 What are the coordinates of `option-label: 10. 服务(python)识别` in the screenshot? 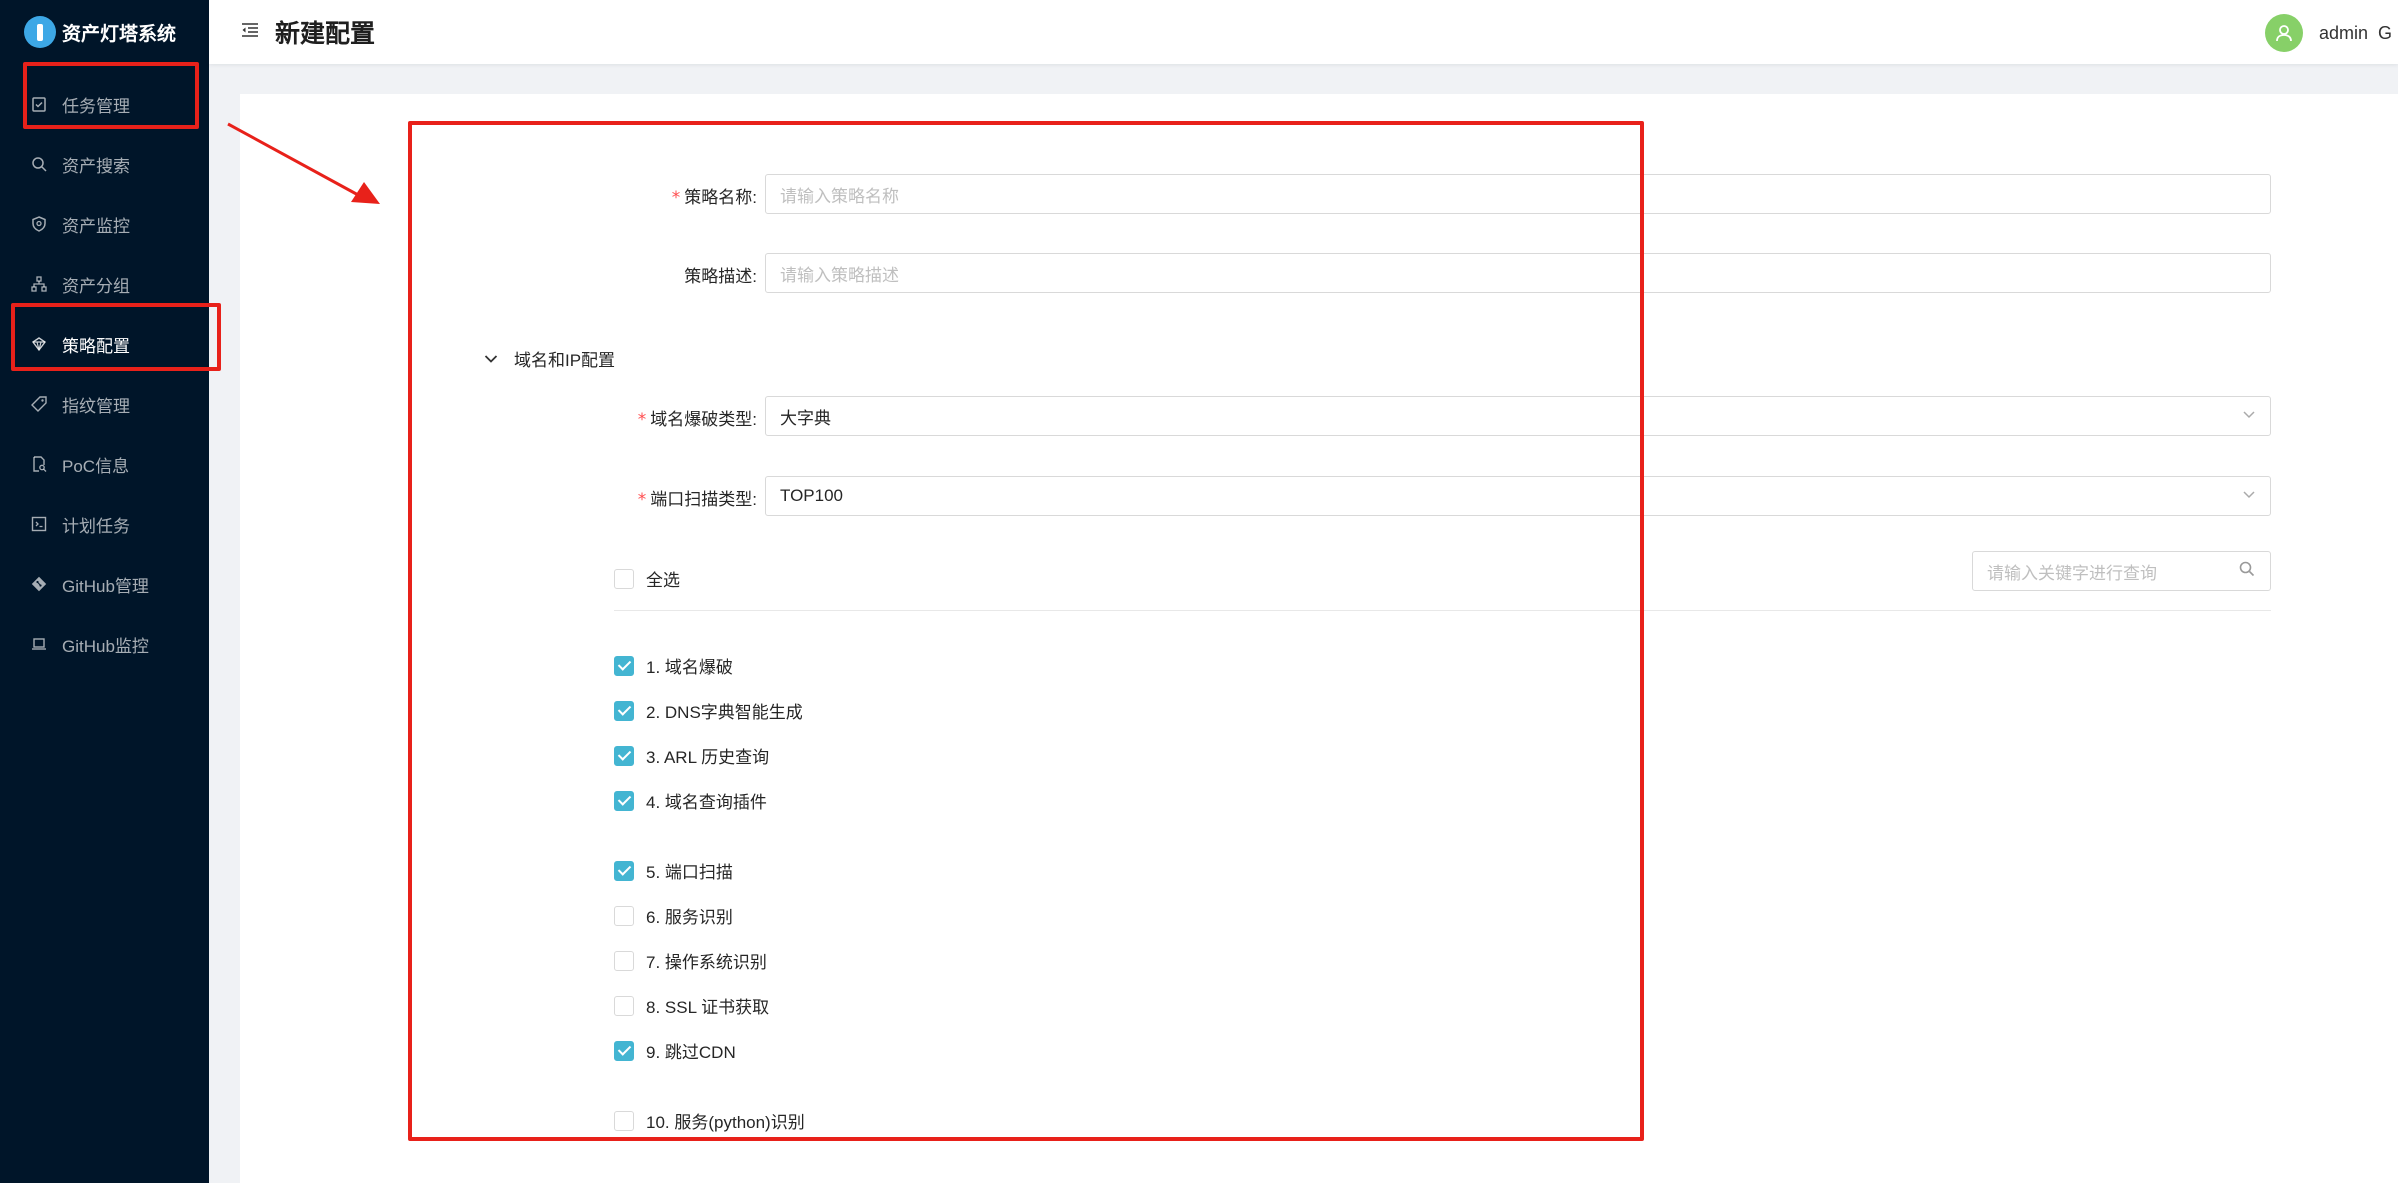 It's located at (725, 1122).